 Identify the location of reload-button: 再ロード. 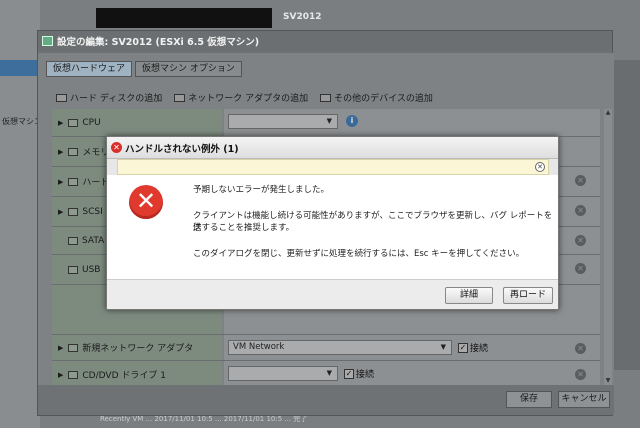
(528, 295).